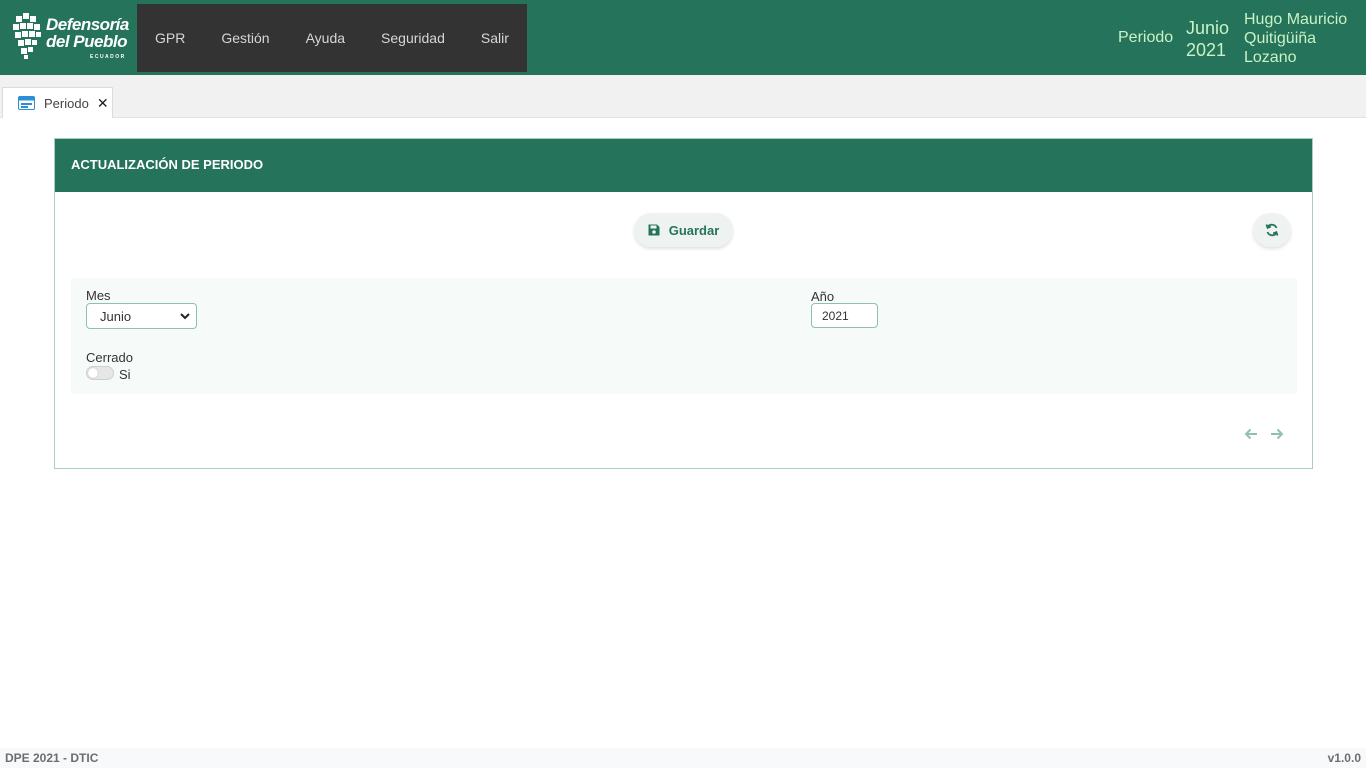 Image resolution: width=1366 pixels, height=768 pixels. I want to click on record-navigation, so click(1264, 434).